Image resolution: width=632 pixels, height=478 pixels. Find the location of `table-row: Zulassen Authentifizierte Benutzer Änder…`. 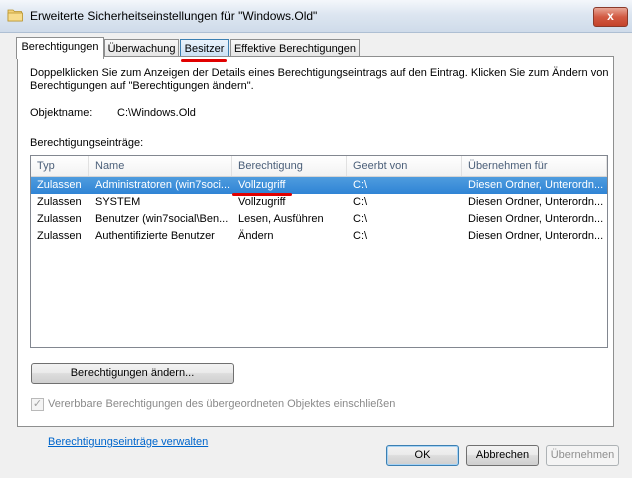

table-row: Zulassen Authentifizierte Benutzer Änder… is located at coordinates (319, 236).